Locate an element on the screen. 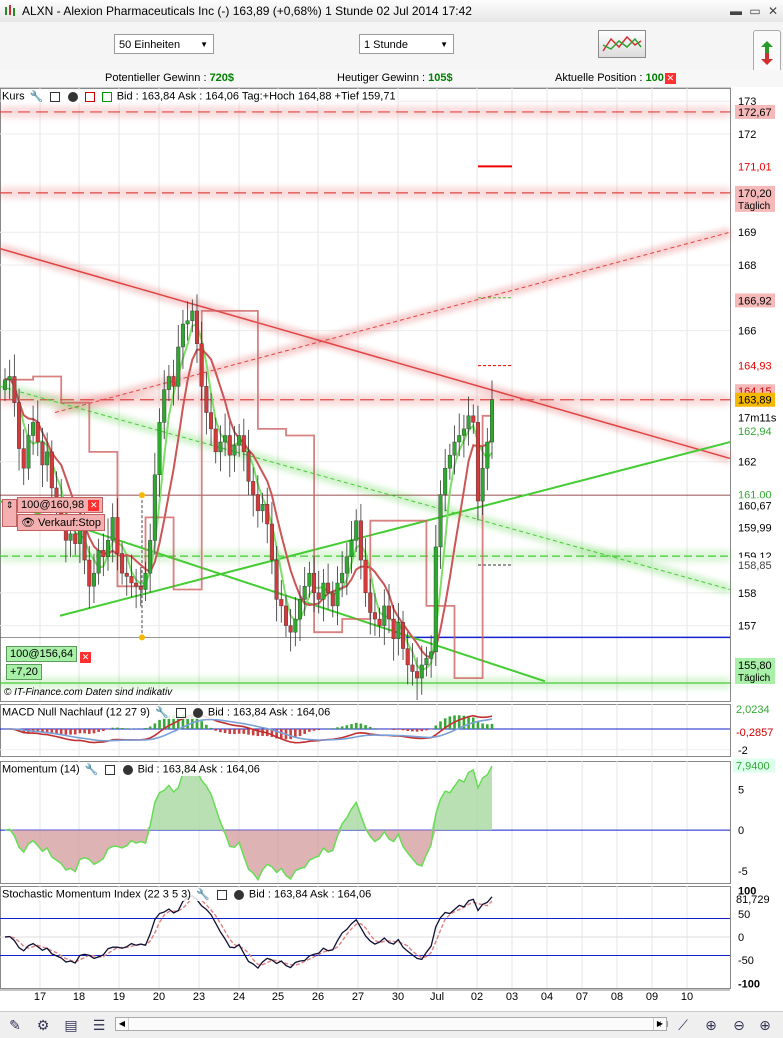  draw-tool-icon: ✎ is located at coordinates (15, 1025).